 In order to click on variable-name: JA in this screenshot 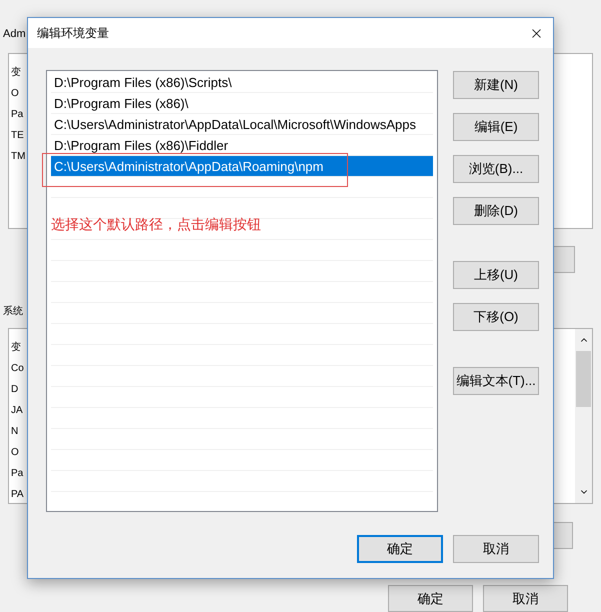, I will do `click(17, 410)`.